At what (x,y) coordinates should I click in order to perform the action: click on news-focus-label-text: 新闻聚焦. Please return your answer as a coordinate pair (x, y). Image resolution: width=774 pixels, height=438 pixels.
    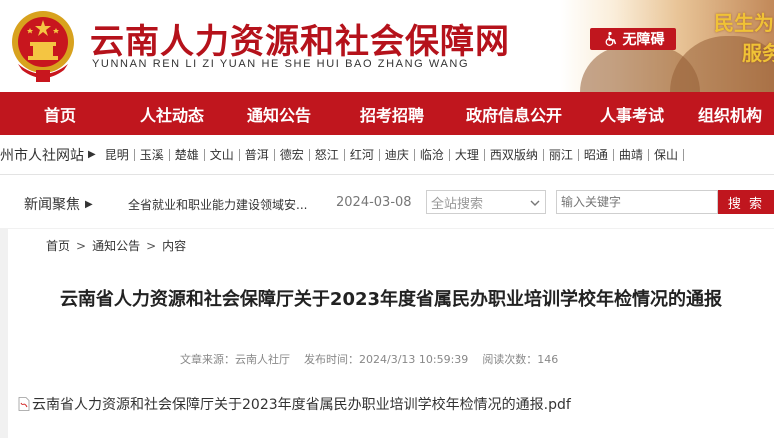
    Looking at the image, I should click on (52, 205).